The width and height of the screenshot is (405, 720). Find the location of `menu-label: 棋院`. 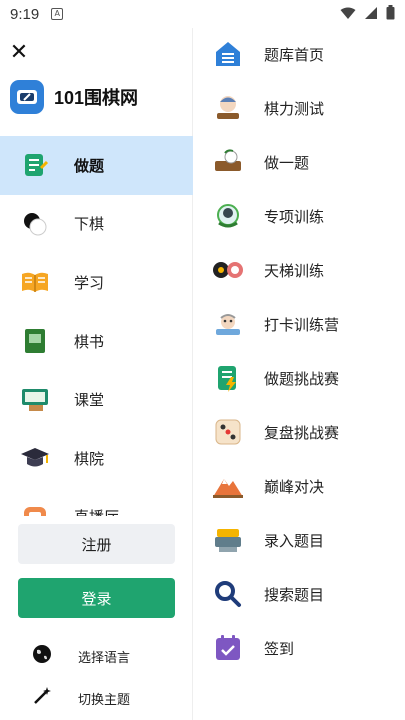

menu-label: 棋院 is located at coordinates (89, 458).